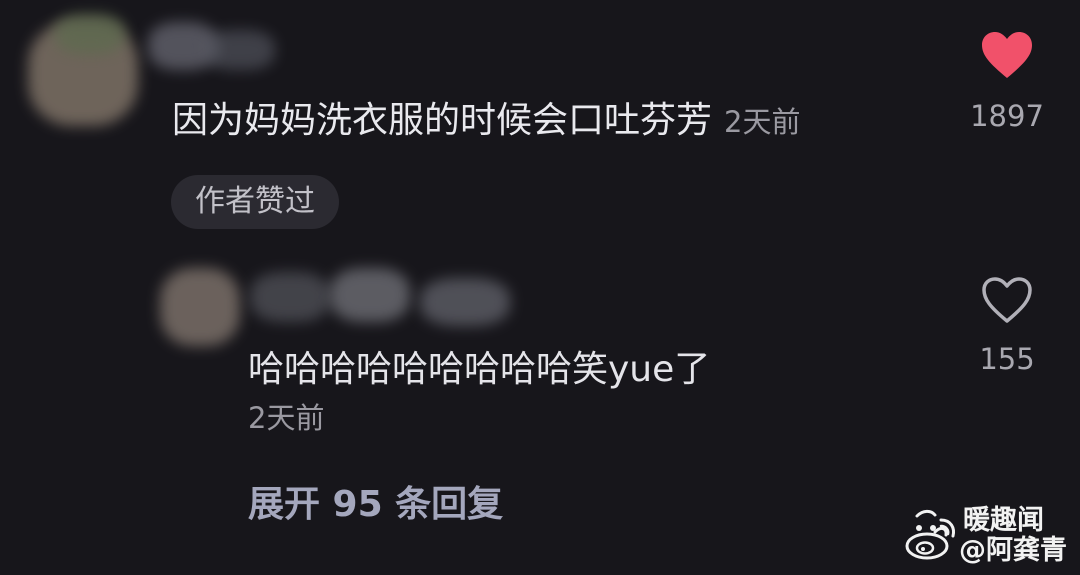 The height and width of the screenshot is (575, 1080). I want to click on comment-timestamp: 2天前, so click(762, 122).